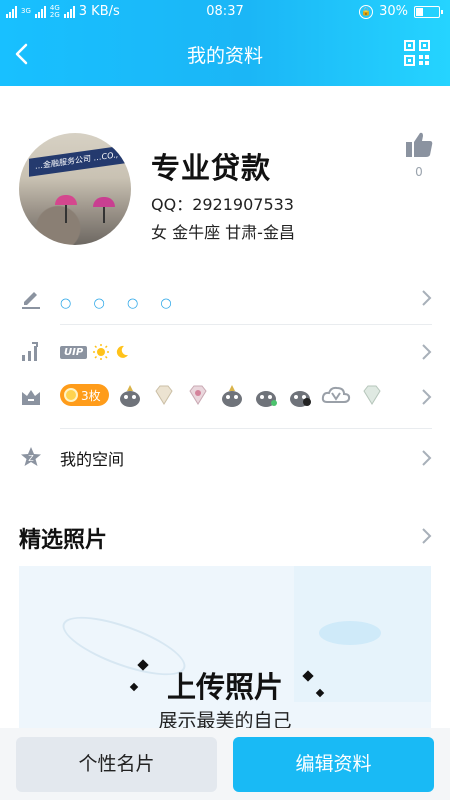  I want to click on avatar: …金融服务公司 …CO., LTD., so click(75, 189).